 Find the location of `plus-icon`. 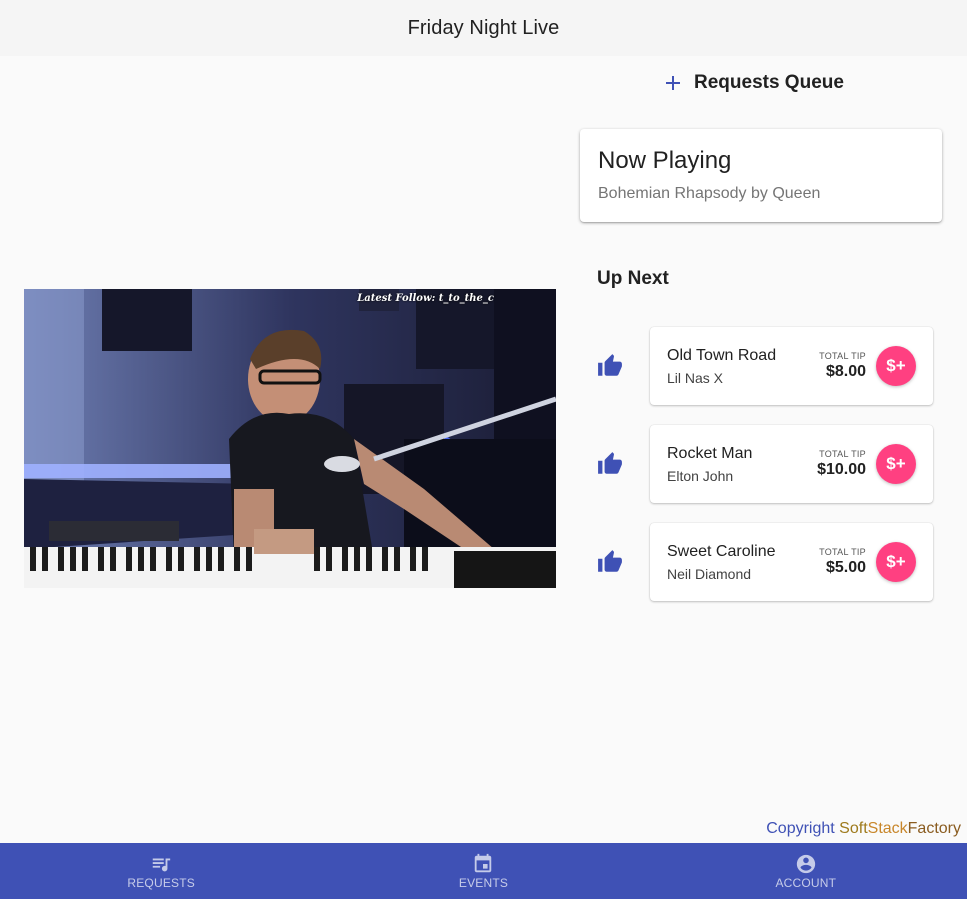

plus-icon is located at coordinates (673, 83).